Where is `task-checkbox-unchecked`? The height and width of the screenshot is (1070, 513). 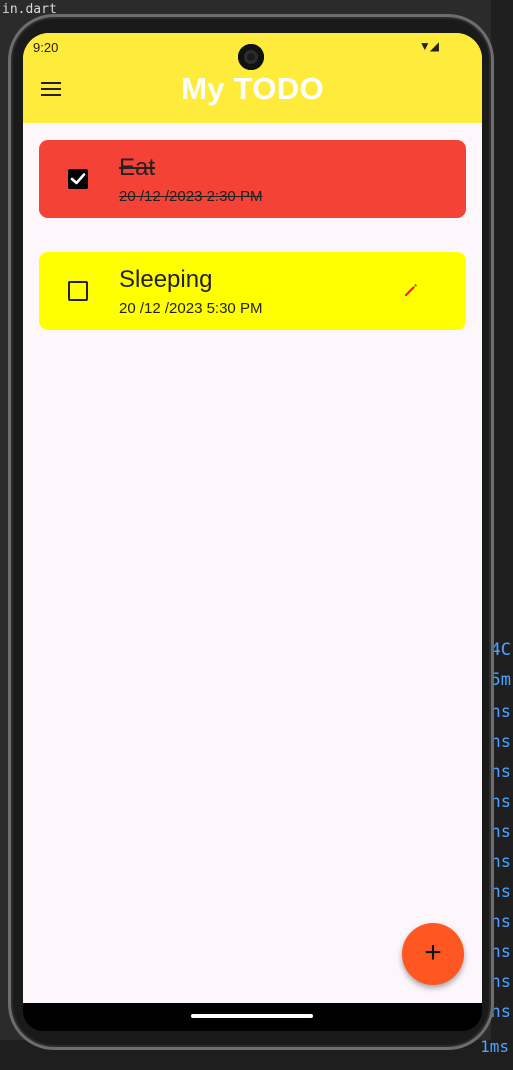 task-checkbox-unchecked is located at coordinates (78, 291).